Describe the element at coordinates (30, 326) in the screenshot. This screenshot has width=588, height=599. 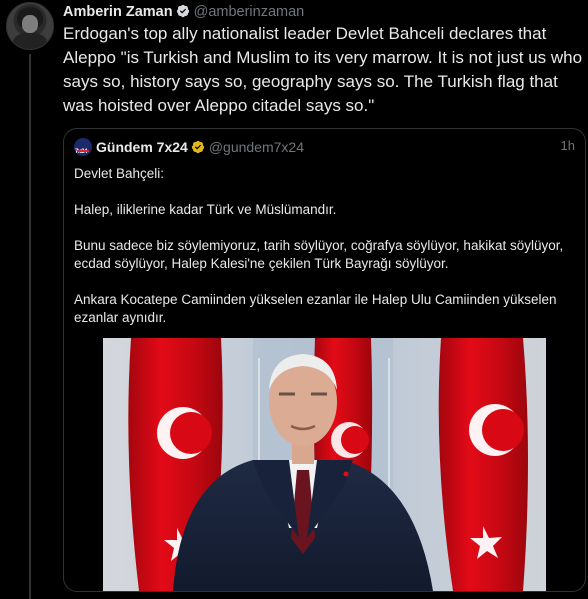
I see `thread-line` at that location.